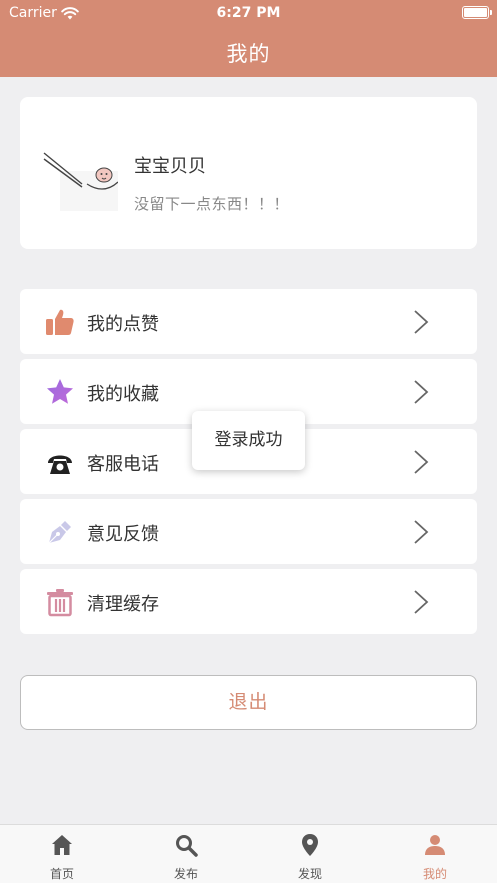  Describe the element at coordinates (248, 38) in the screenshot. I see `top-bar: Carrier 6:27 PM 我的` at that location.